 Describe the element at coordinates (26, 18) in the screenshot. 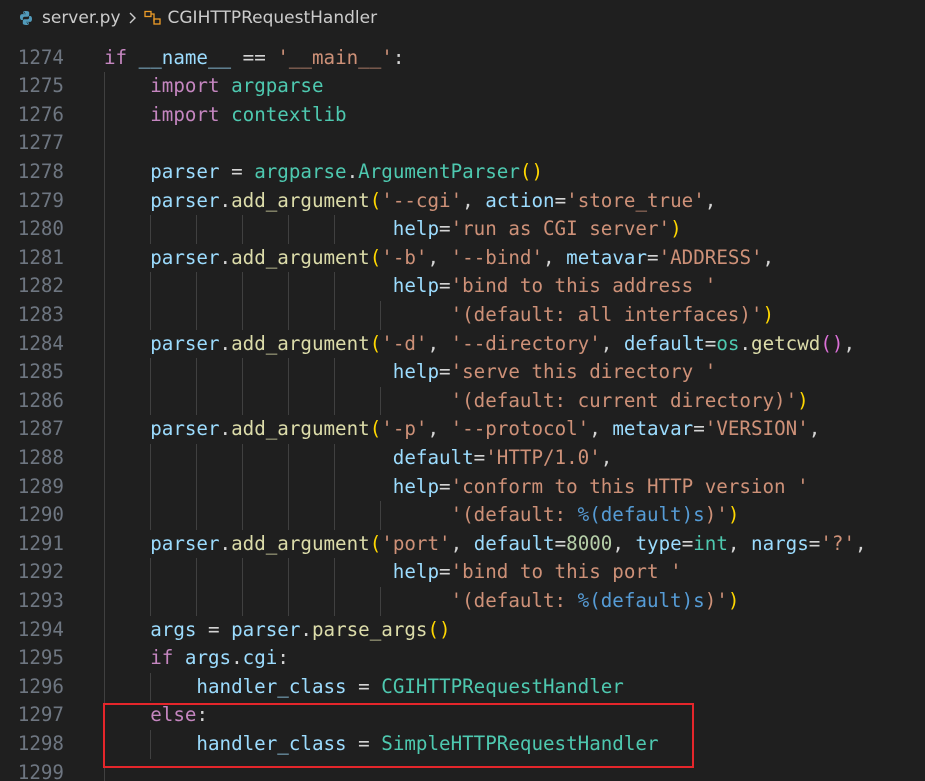

I see `python-icon` at that location.